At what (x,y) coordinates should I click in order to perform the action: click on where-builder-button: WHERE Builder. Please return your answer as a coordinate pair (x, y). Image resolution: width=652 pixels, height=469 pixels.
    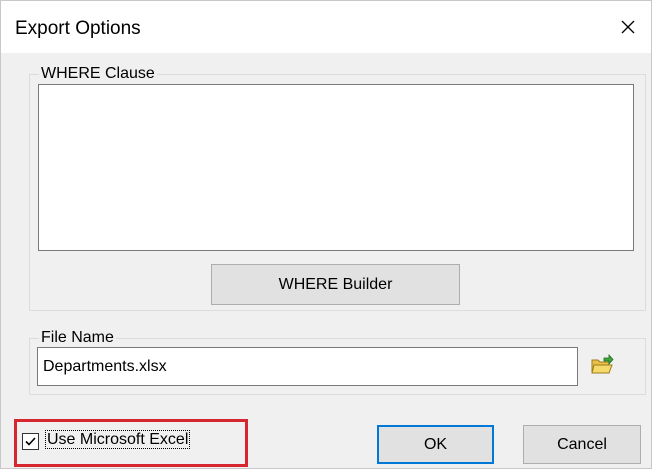
    Looking at the image, I should click on (335, 284).